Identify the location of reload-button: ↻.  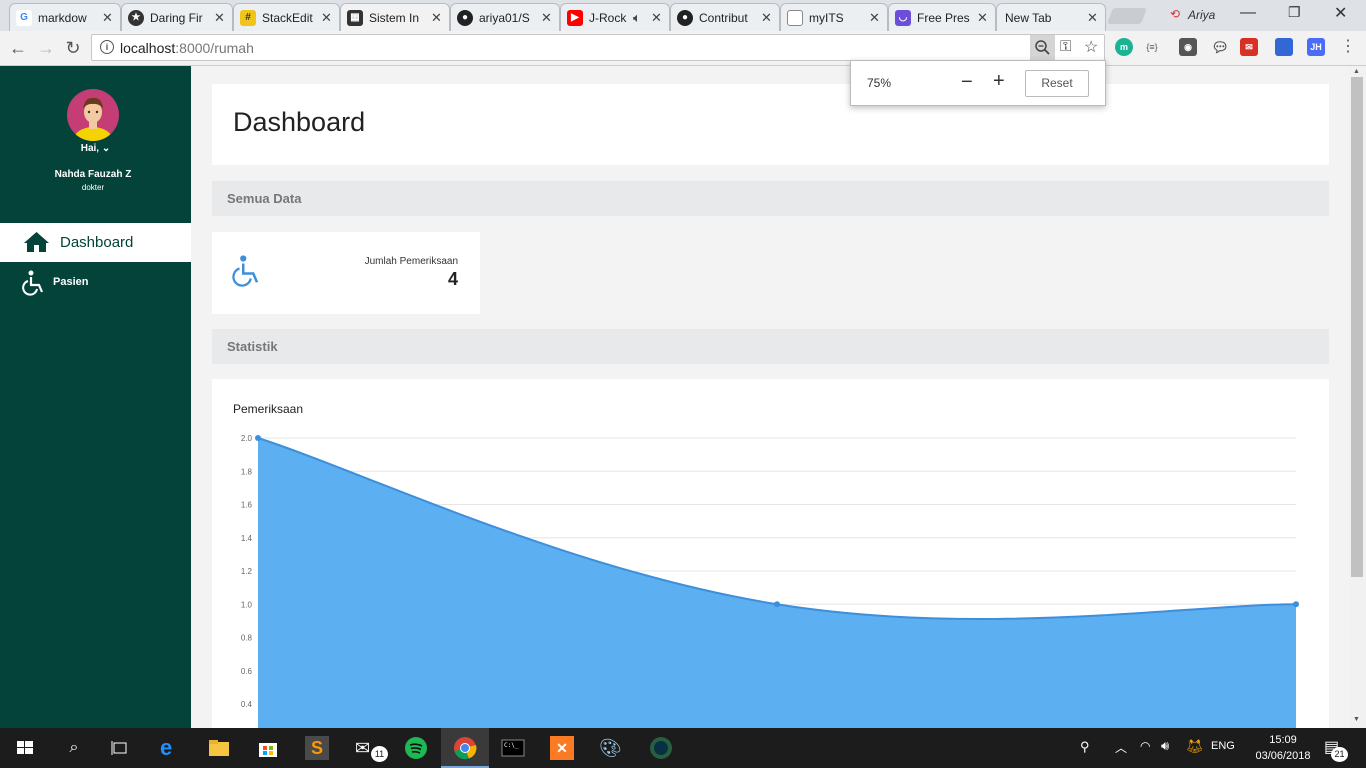
(73, 48).